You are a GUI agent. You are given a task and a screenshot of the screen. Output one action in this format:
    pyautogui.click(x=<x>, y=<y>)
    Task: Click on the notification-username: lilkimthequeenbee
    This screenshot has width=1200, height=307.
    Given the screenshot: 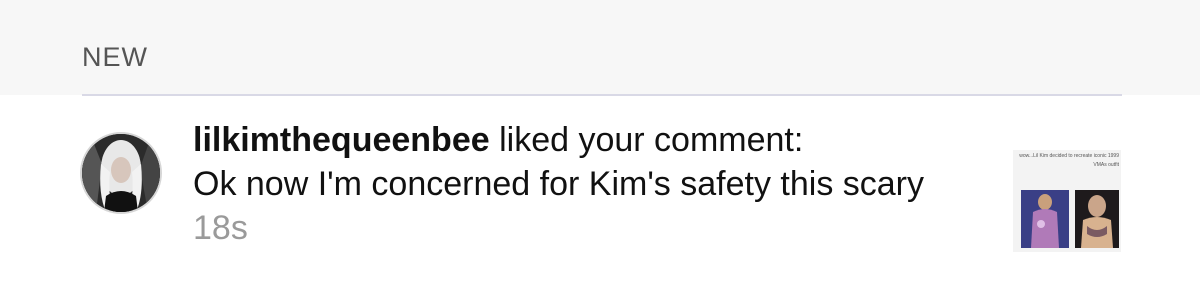 What is the action you would take?
    pyautogui.click(x=341, y=140)
    